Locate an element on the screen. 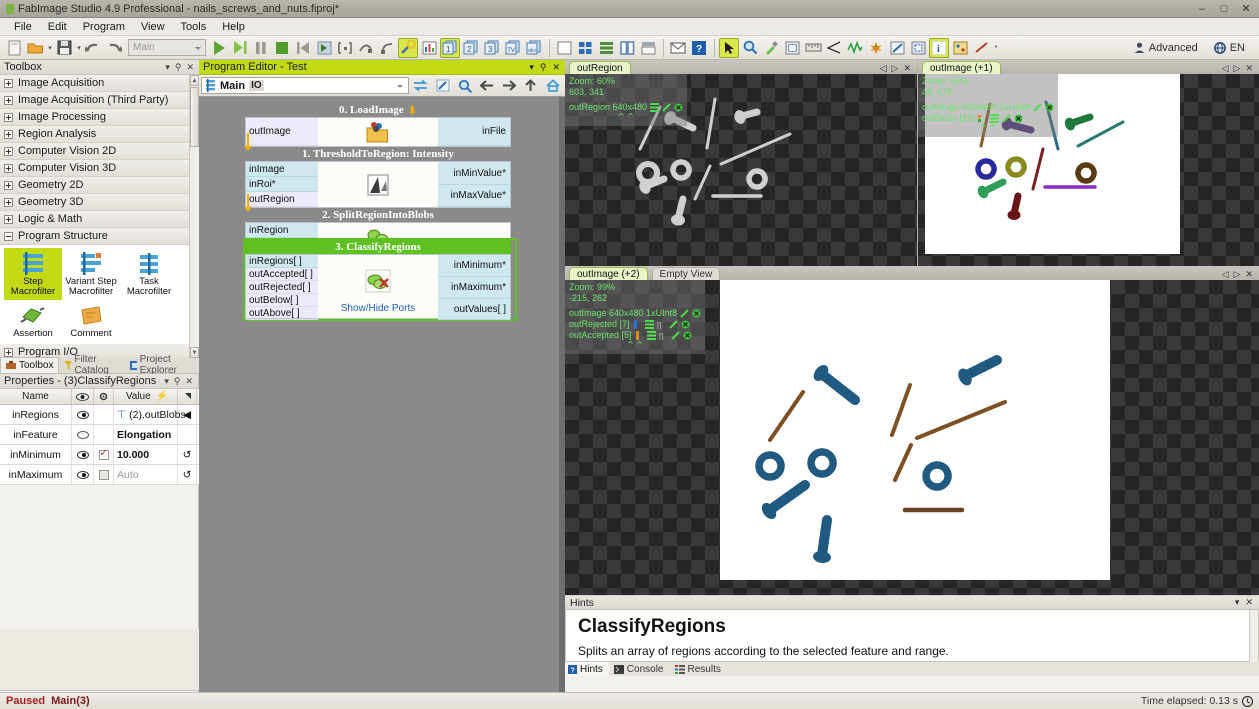 The width and height of the screenshot is (1259, 709). new-file-icon is located at coordinates (14, 48).